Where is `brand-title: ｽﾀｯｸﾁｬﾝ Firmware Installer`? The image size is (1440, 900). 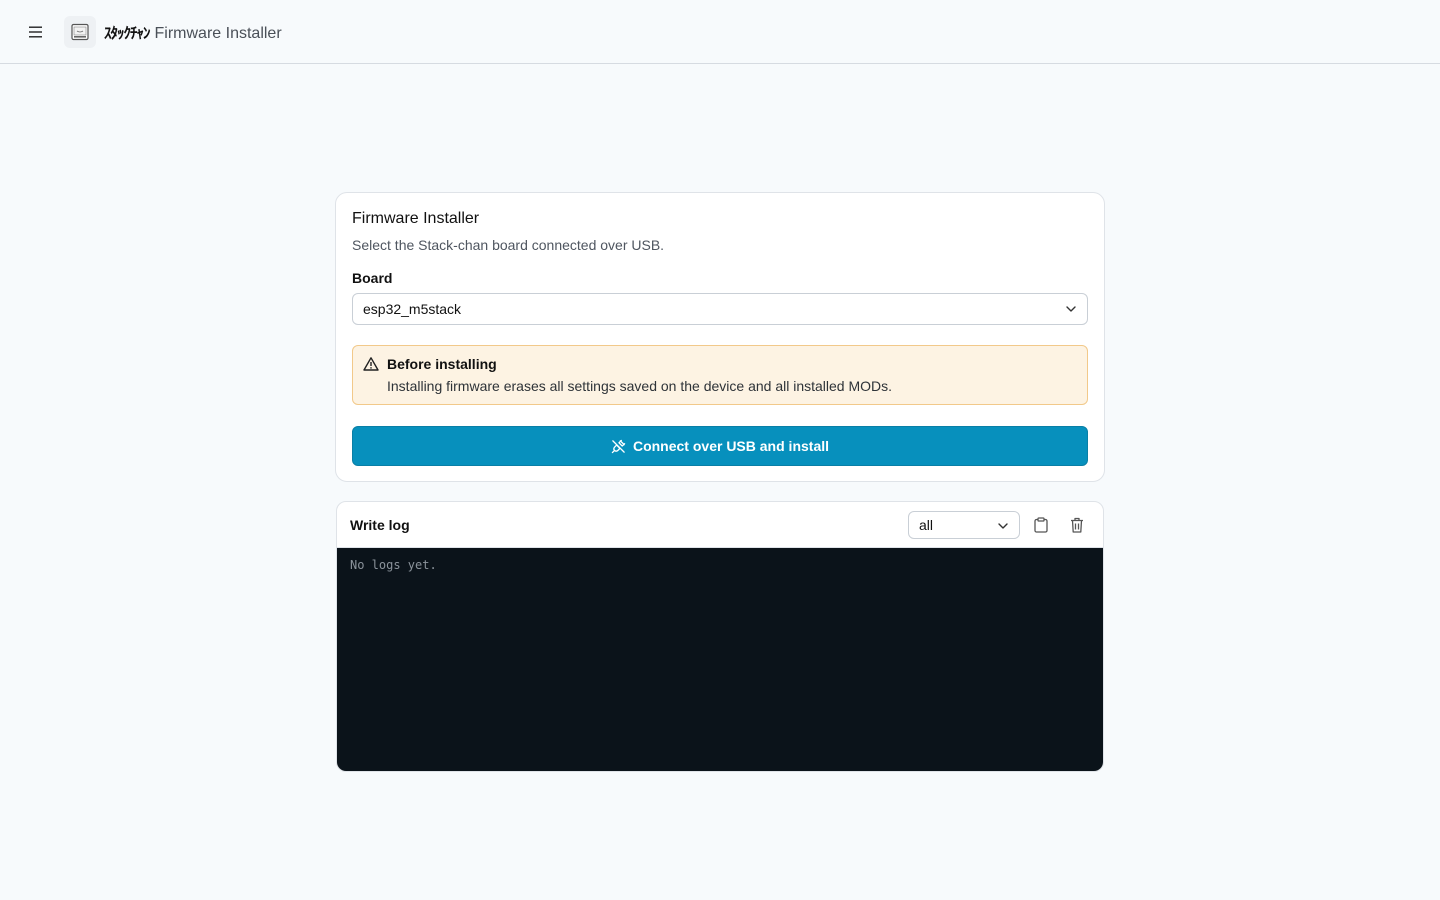
brand-title: ｽﾀｯｸﾁｬﾝ Firmware Installer is located at coordinates (193, 32).